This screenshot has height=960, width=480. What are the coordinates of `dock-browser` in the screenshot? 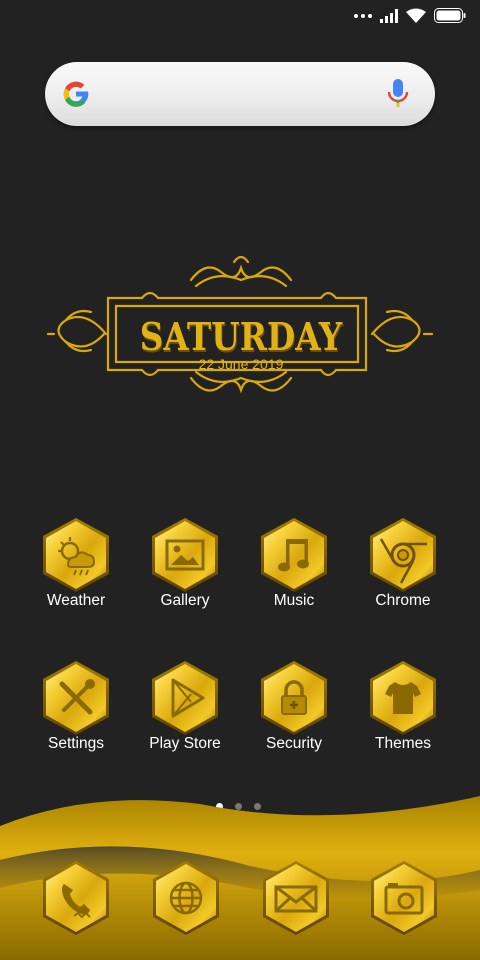 It's located at (186, 898).